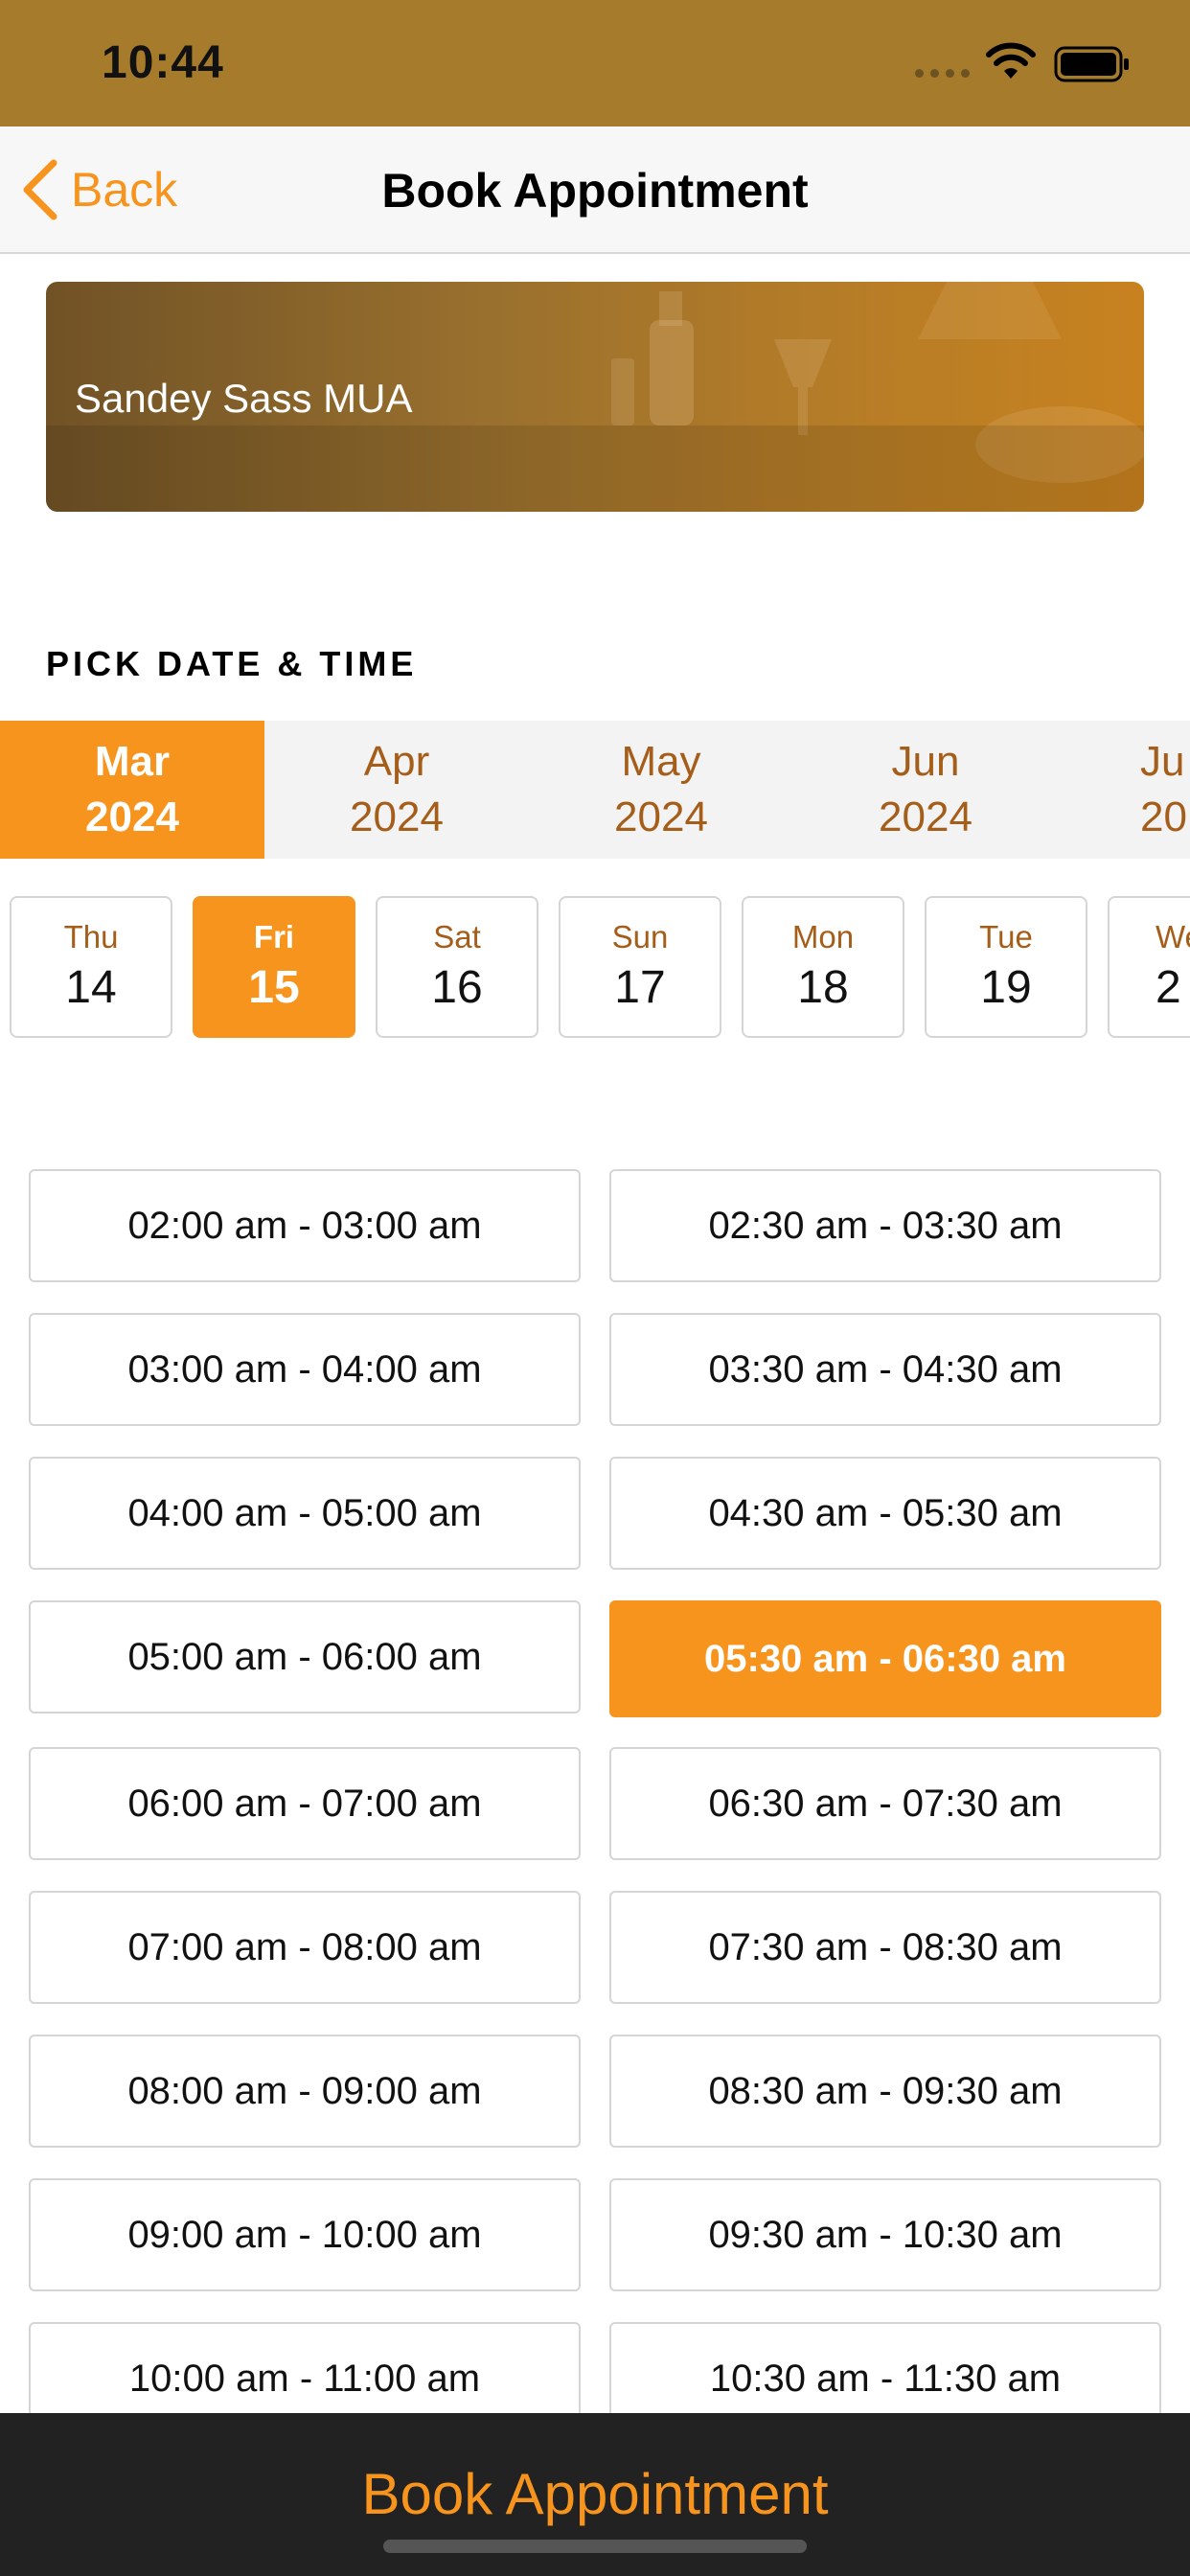 This screenshot has width=1190, height=2576. Describe the element at coordinates (132, 790) in the screenshot. I see `month-item: Mar 2024` at that location.